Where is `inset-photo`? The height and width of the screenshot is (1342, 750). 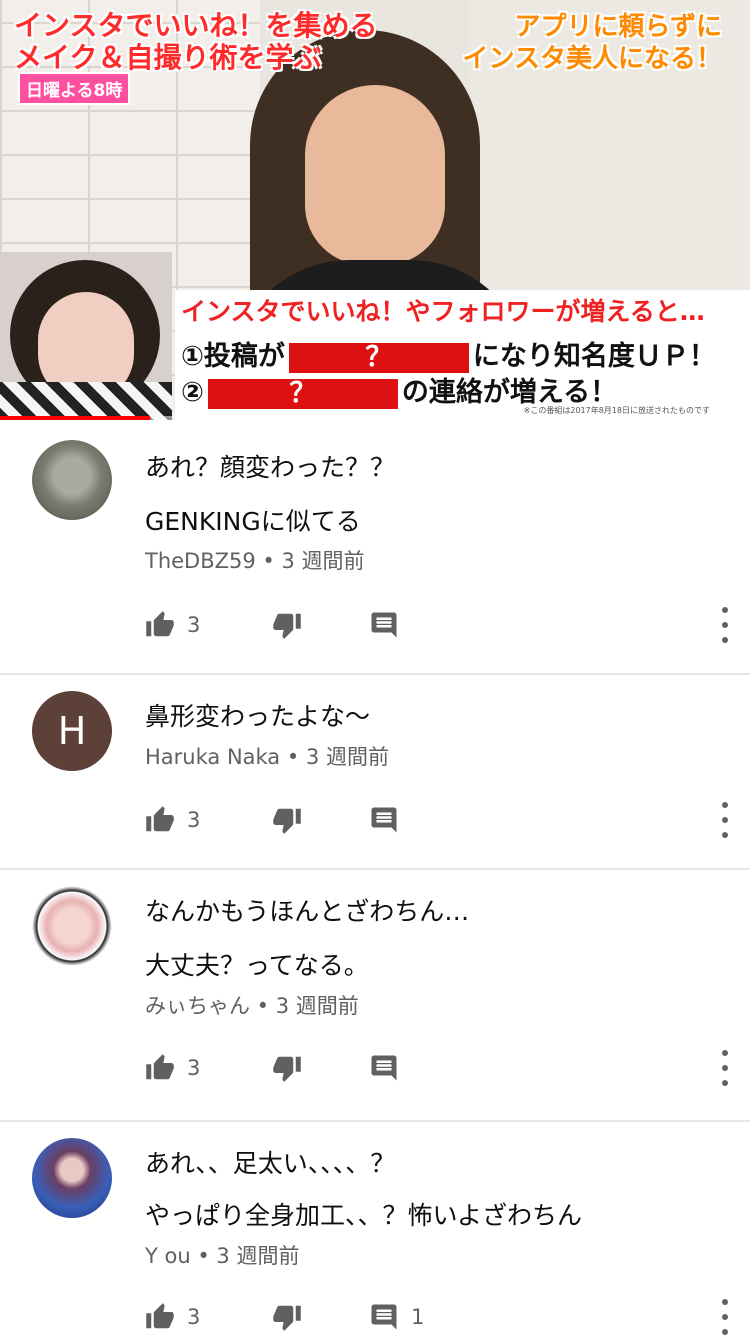 inset-photo is located at coordinates (86, 336).